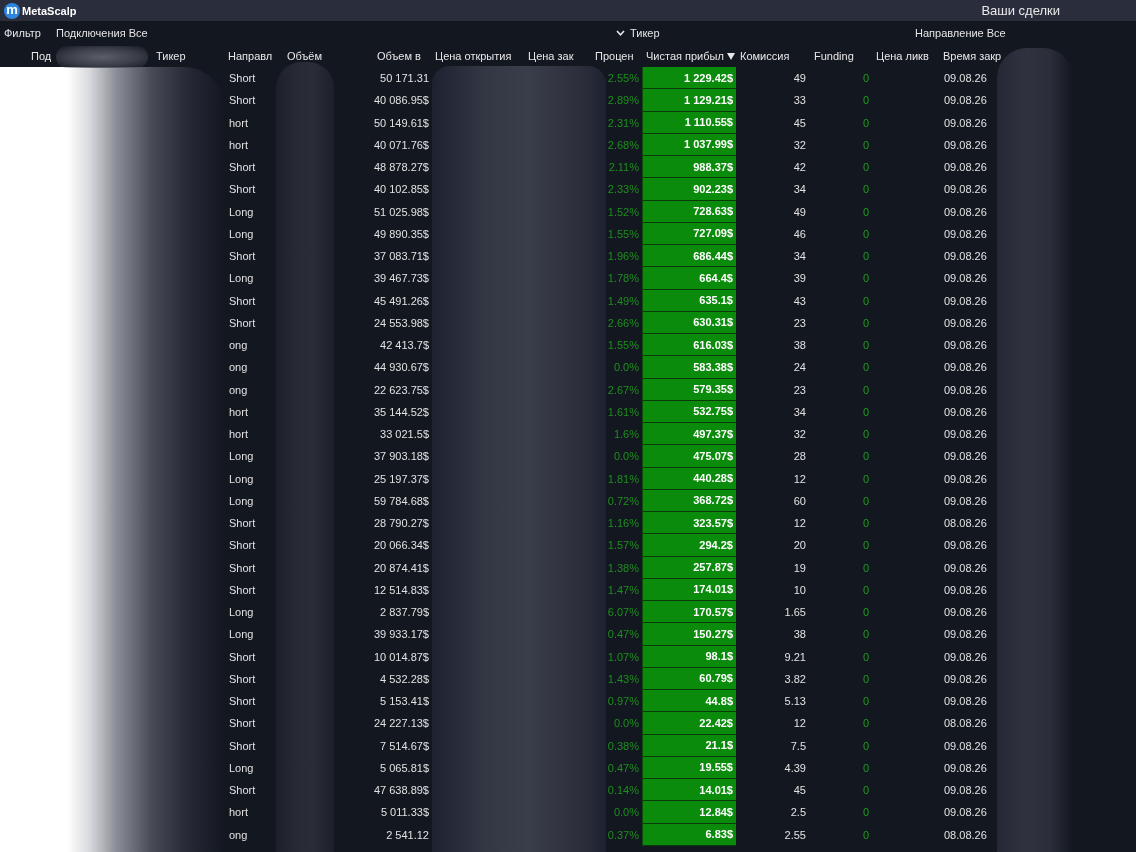 The image size is (1136, 852). Describe the element at coordinates (623, 79) in the screenshot. I see `table-cell-text: 2.55%` at that location.